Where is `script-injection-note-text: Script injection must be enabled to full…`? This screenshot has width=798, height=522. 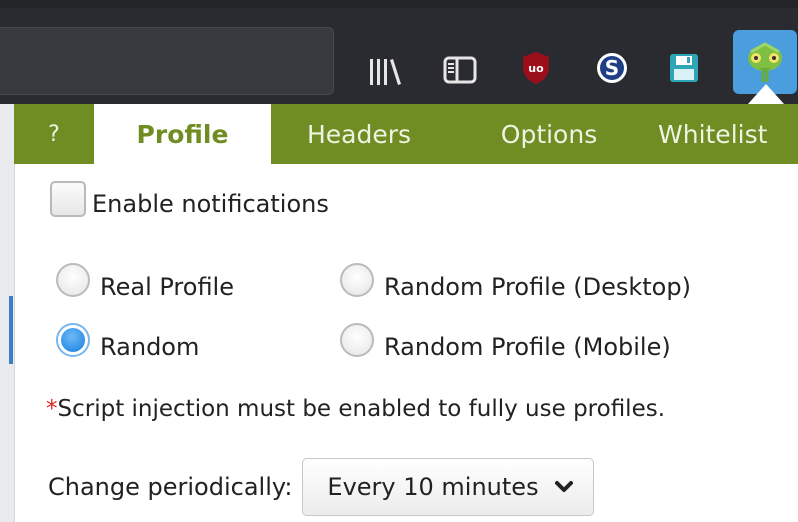
script-injection-note-text: Script injection must be enabled to full… is located at coordinates (361, 409).